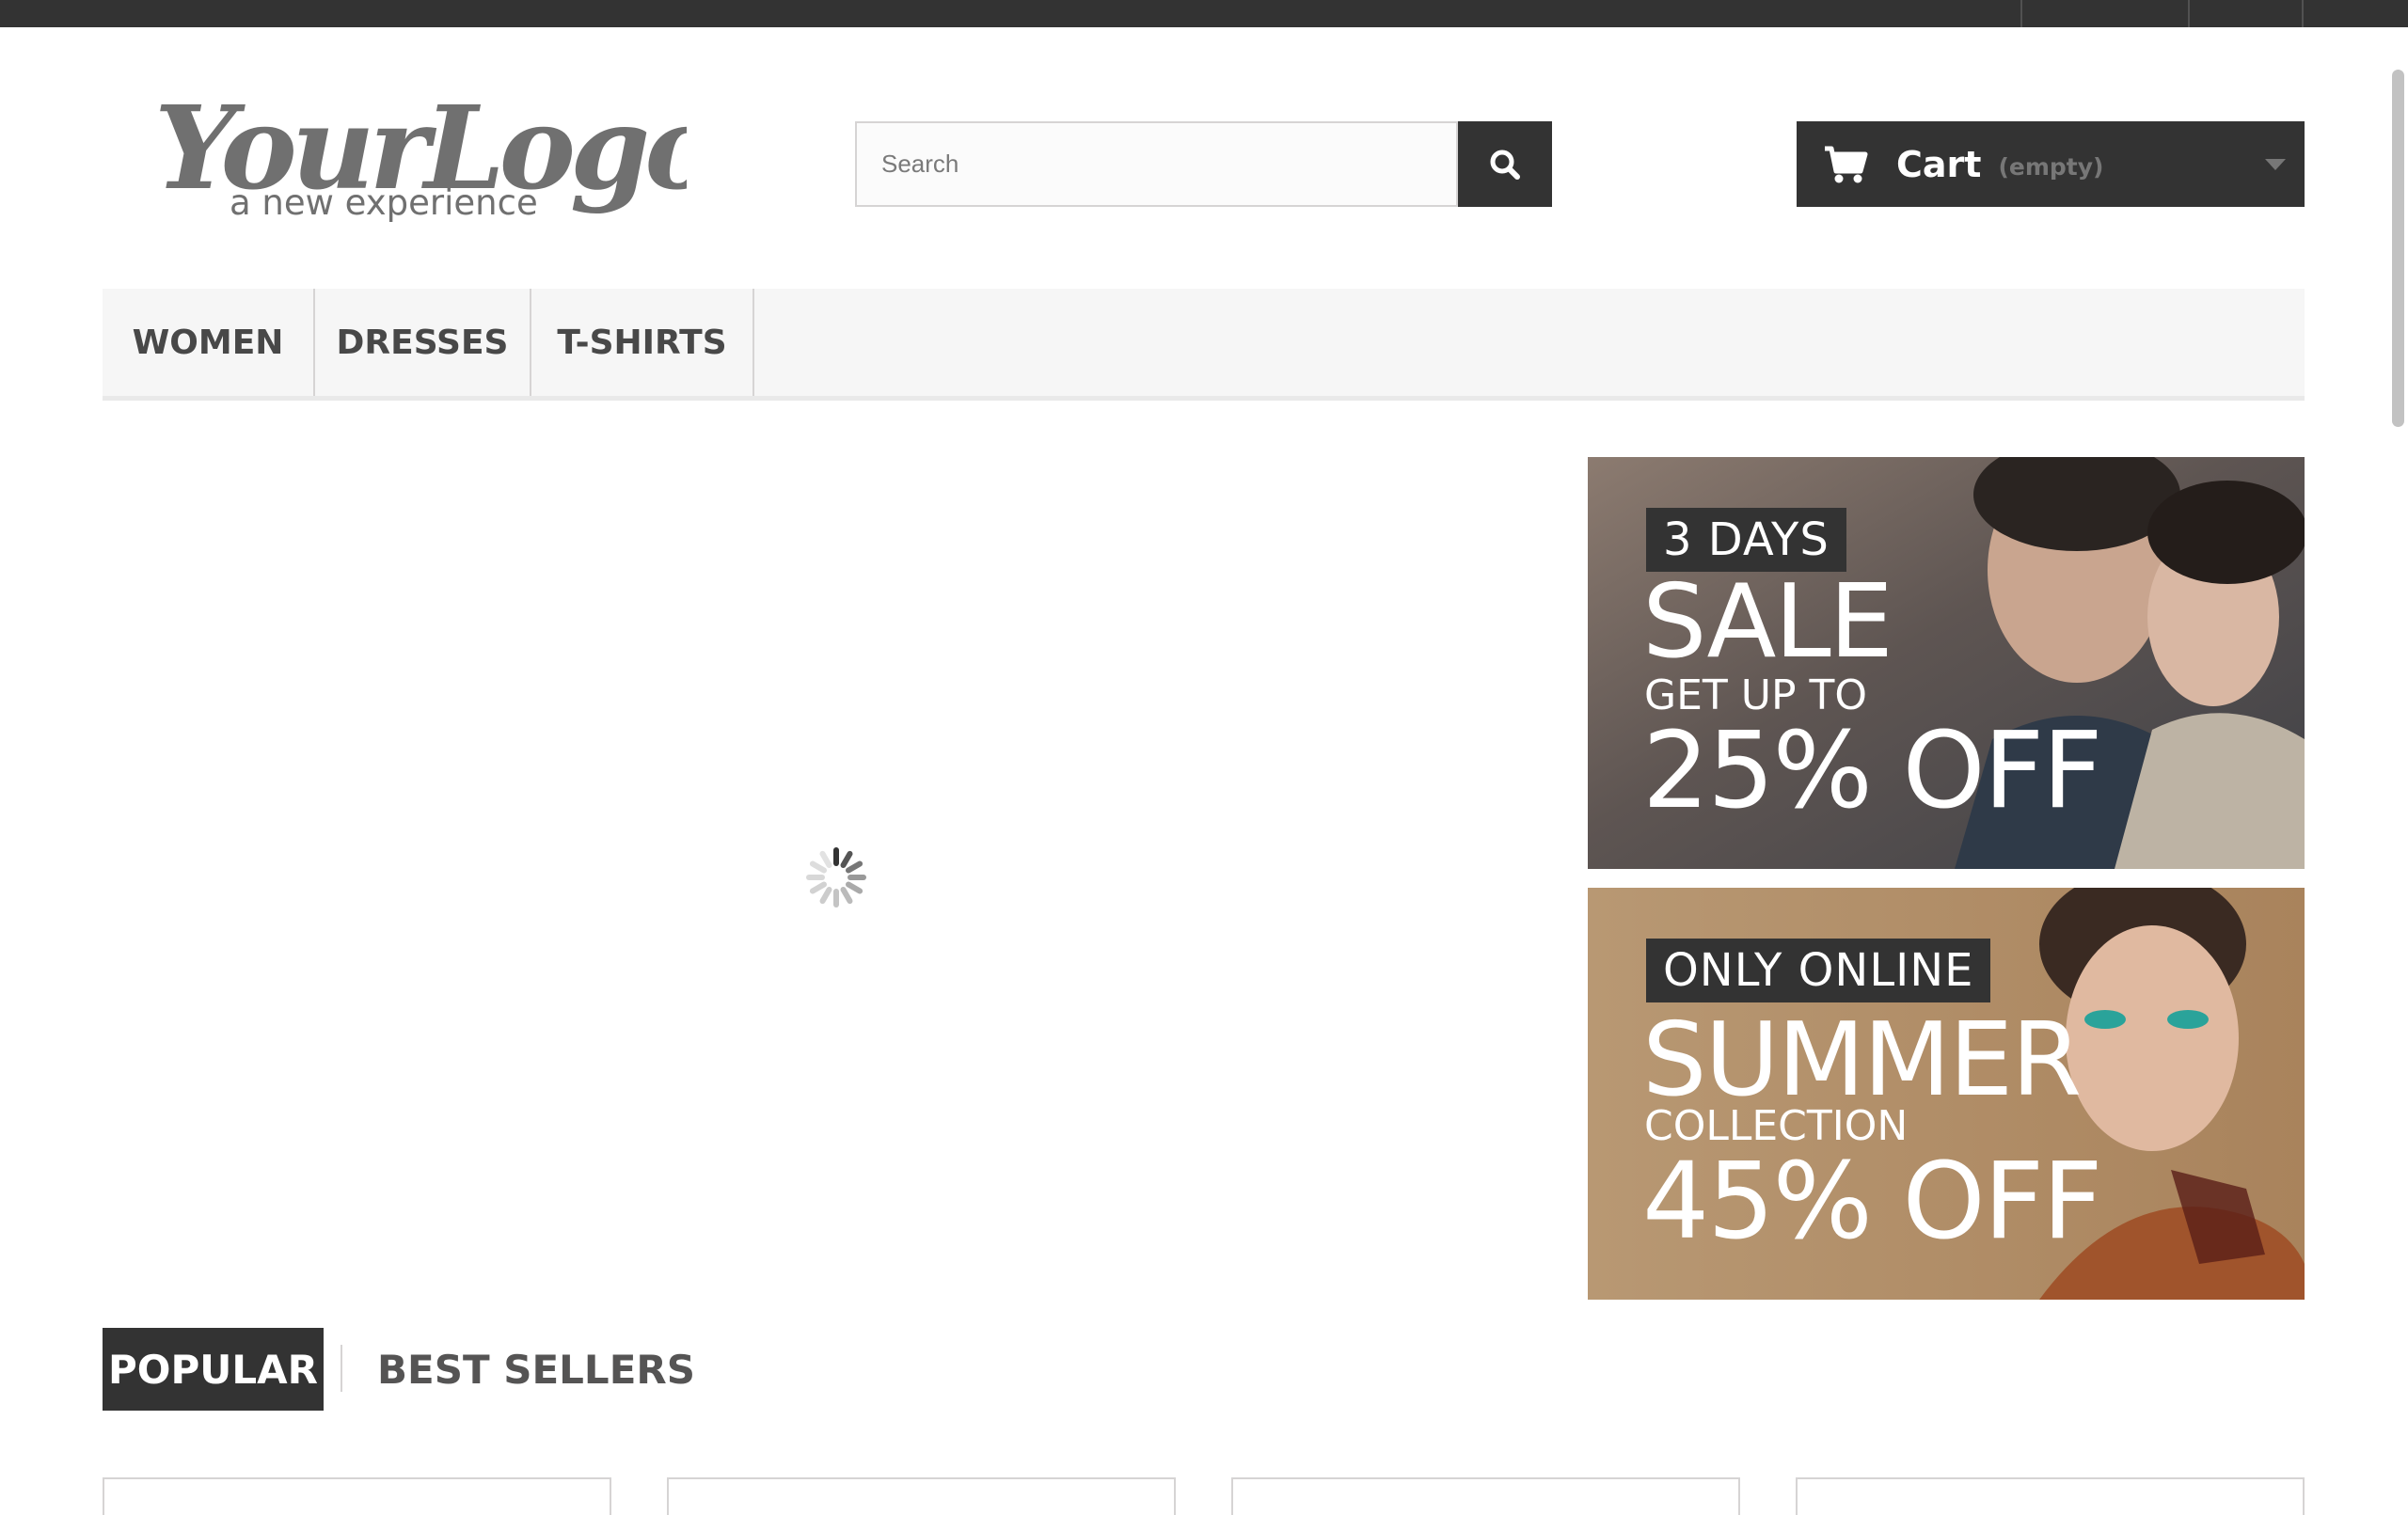  What do you see at coordinates (1873, 1202) in the screenshot?
I see `banner-offer: 45% OFF` at bounding box center [1873, 1202].